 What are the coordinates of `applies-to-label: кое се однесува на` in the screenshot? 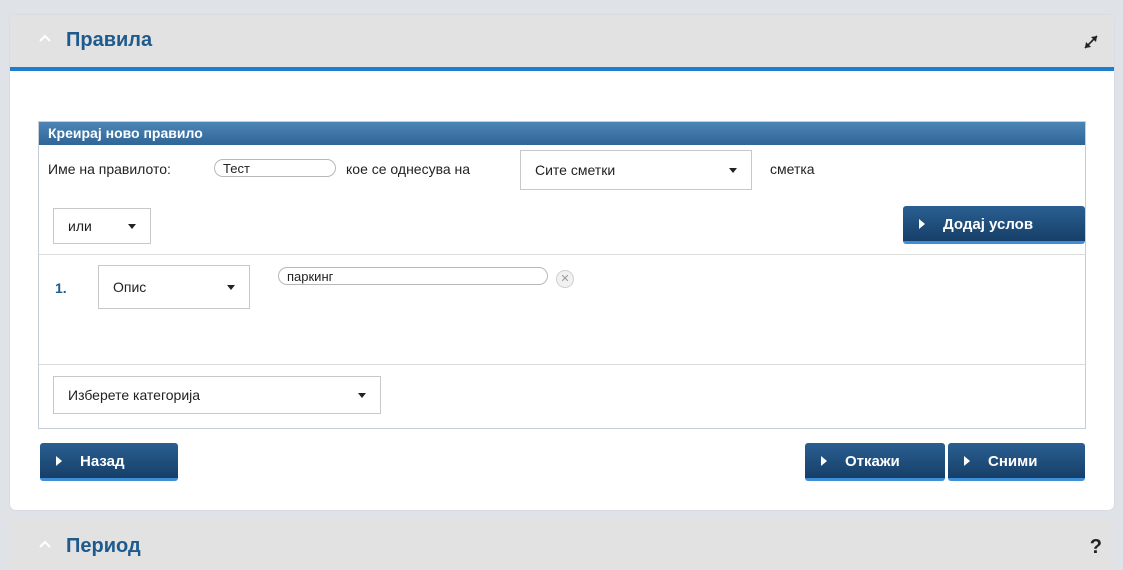 It's located at (408, 169).